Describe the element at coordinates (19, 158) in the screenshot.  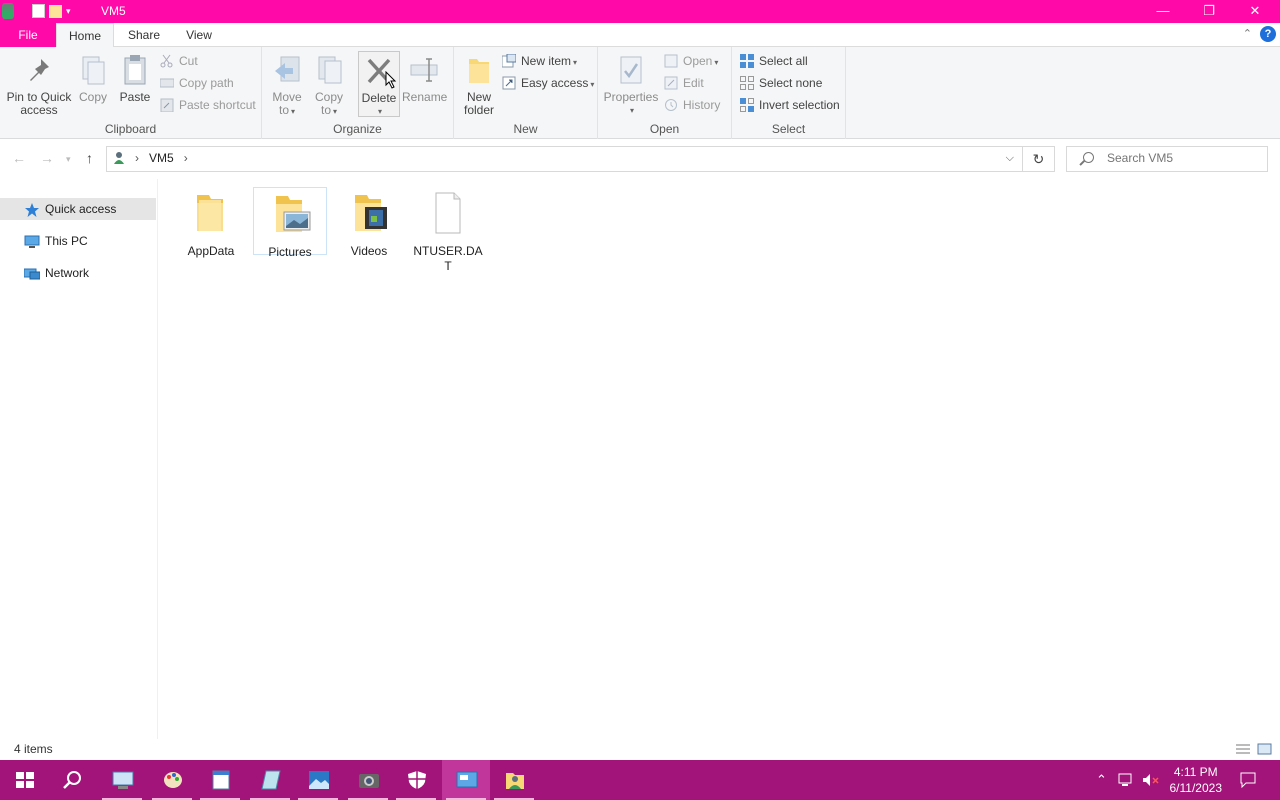
I see `back-arrow-icon: ←` at that location.